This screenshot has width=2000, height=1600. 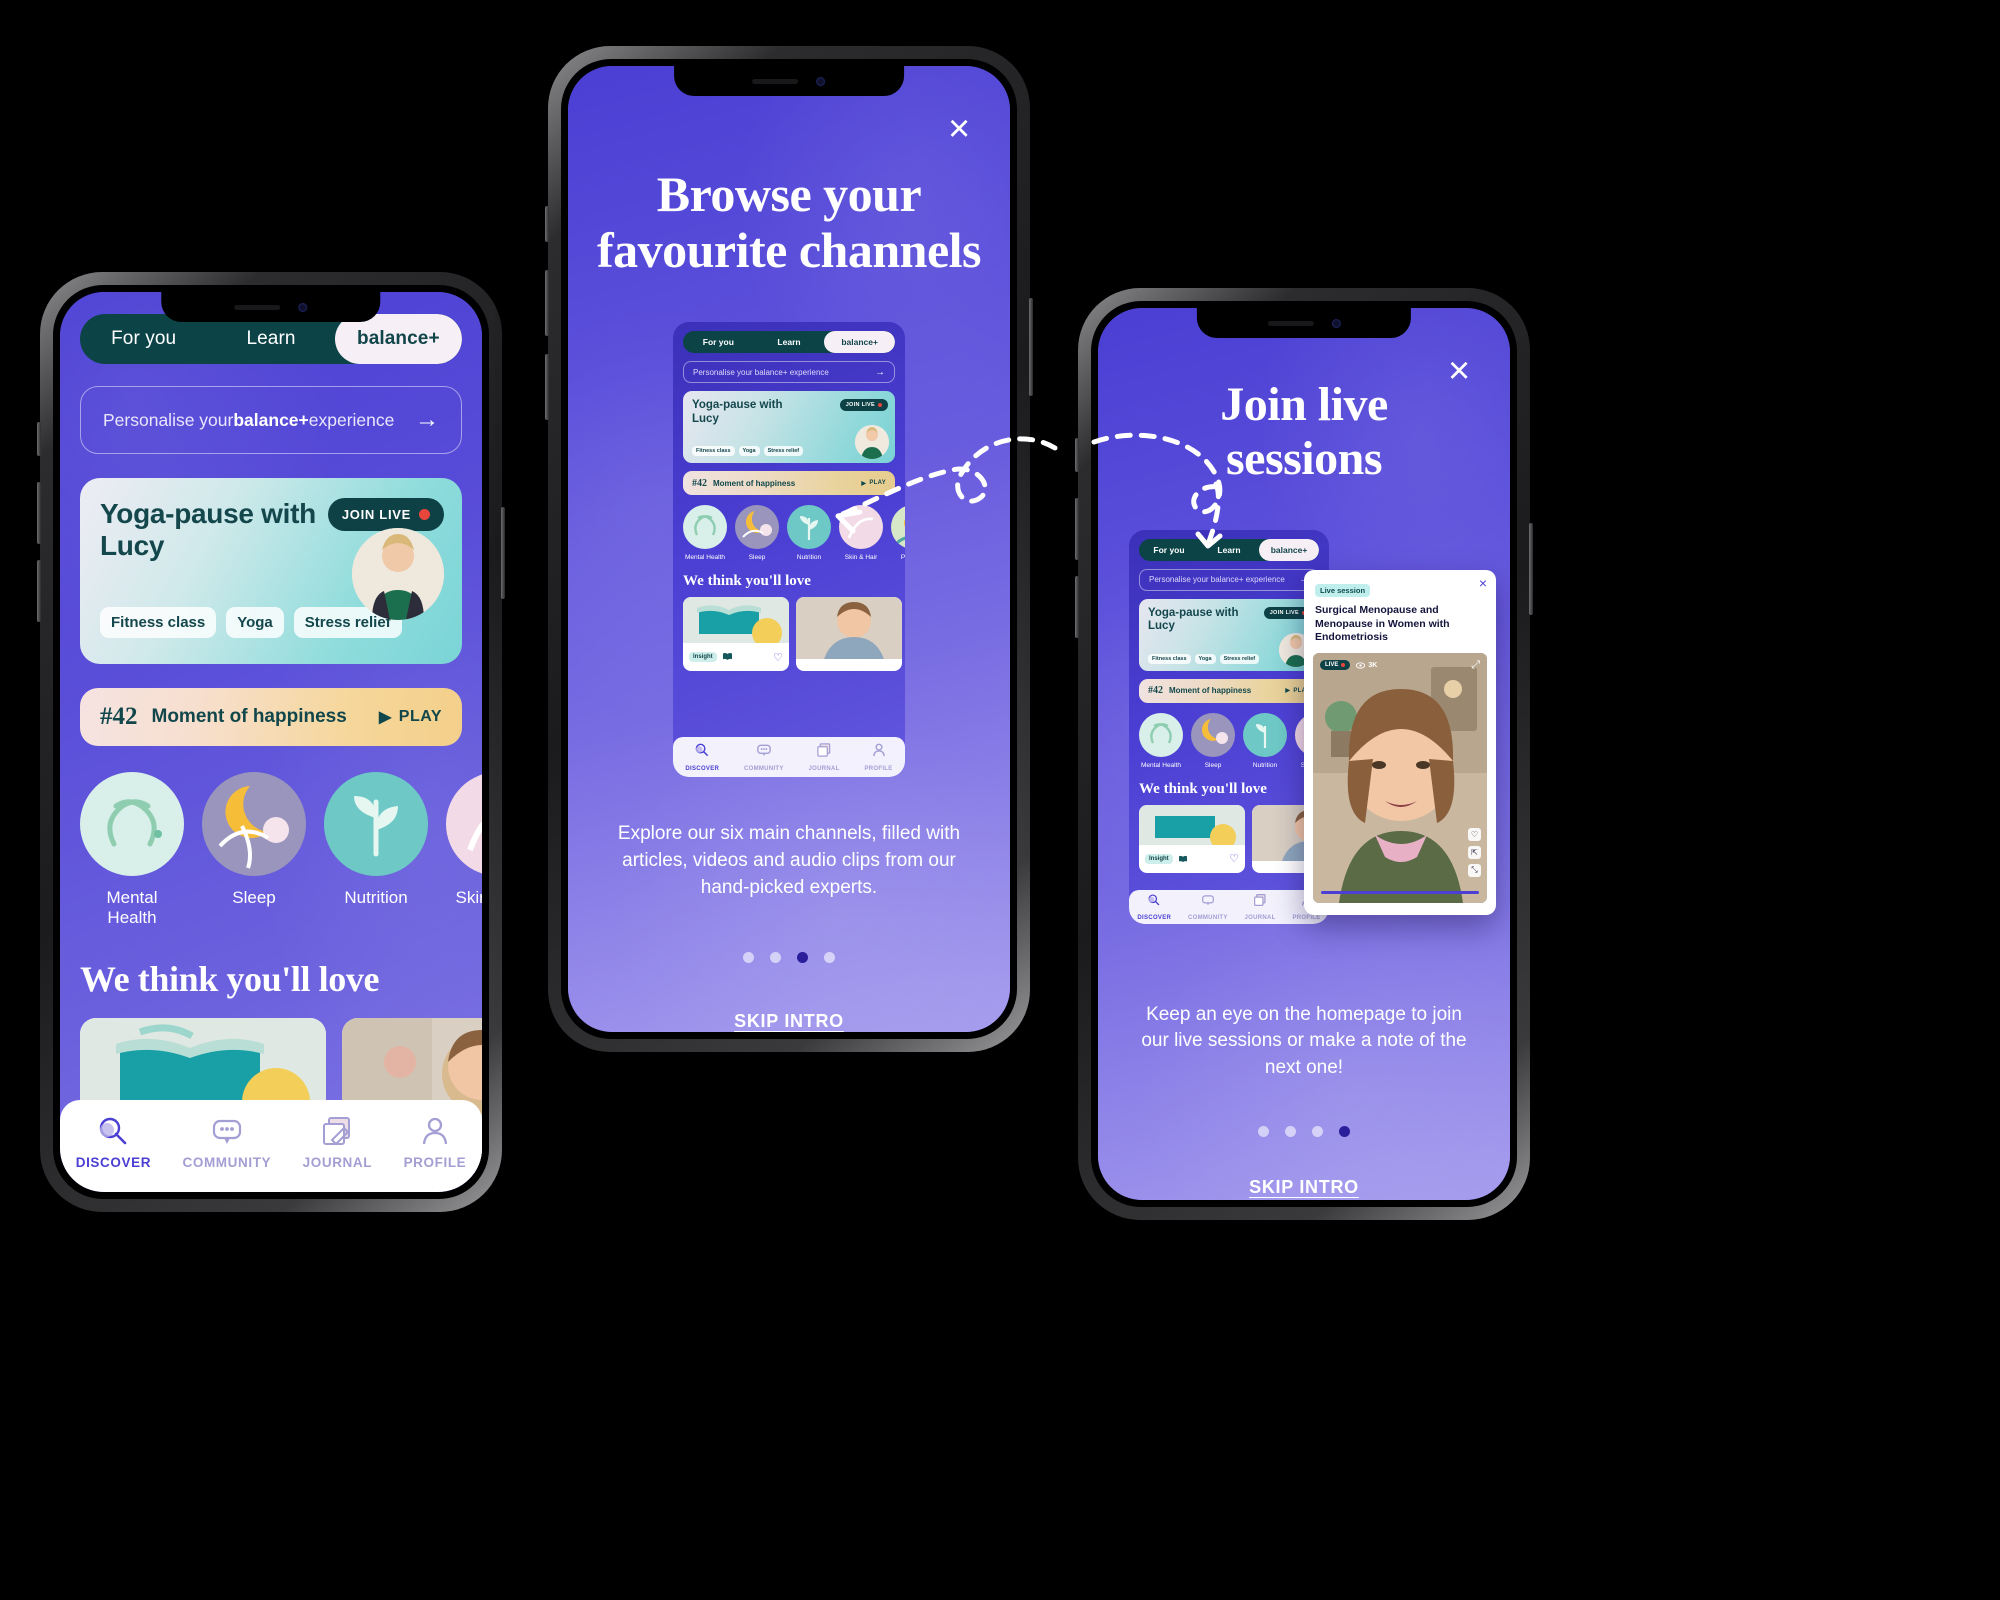 What do you see at coordinates (337, 1143) in the screenshot?
I see `nav-journal: JOURNAL` at bounding box center [337, 1143].